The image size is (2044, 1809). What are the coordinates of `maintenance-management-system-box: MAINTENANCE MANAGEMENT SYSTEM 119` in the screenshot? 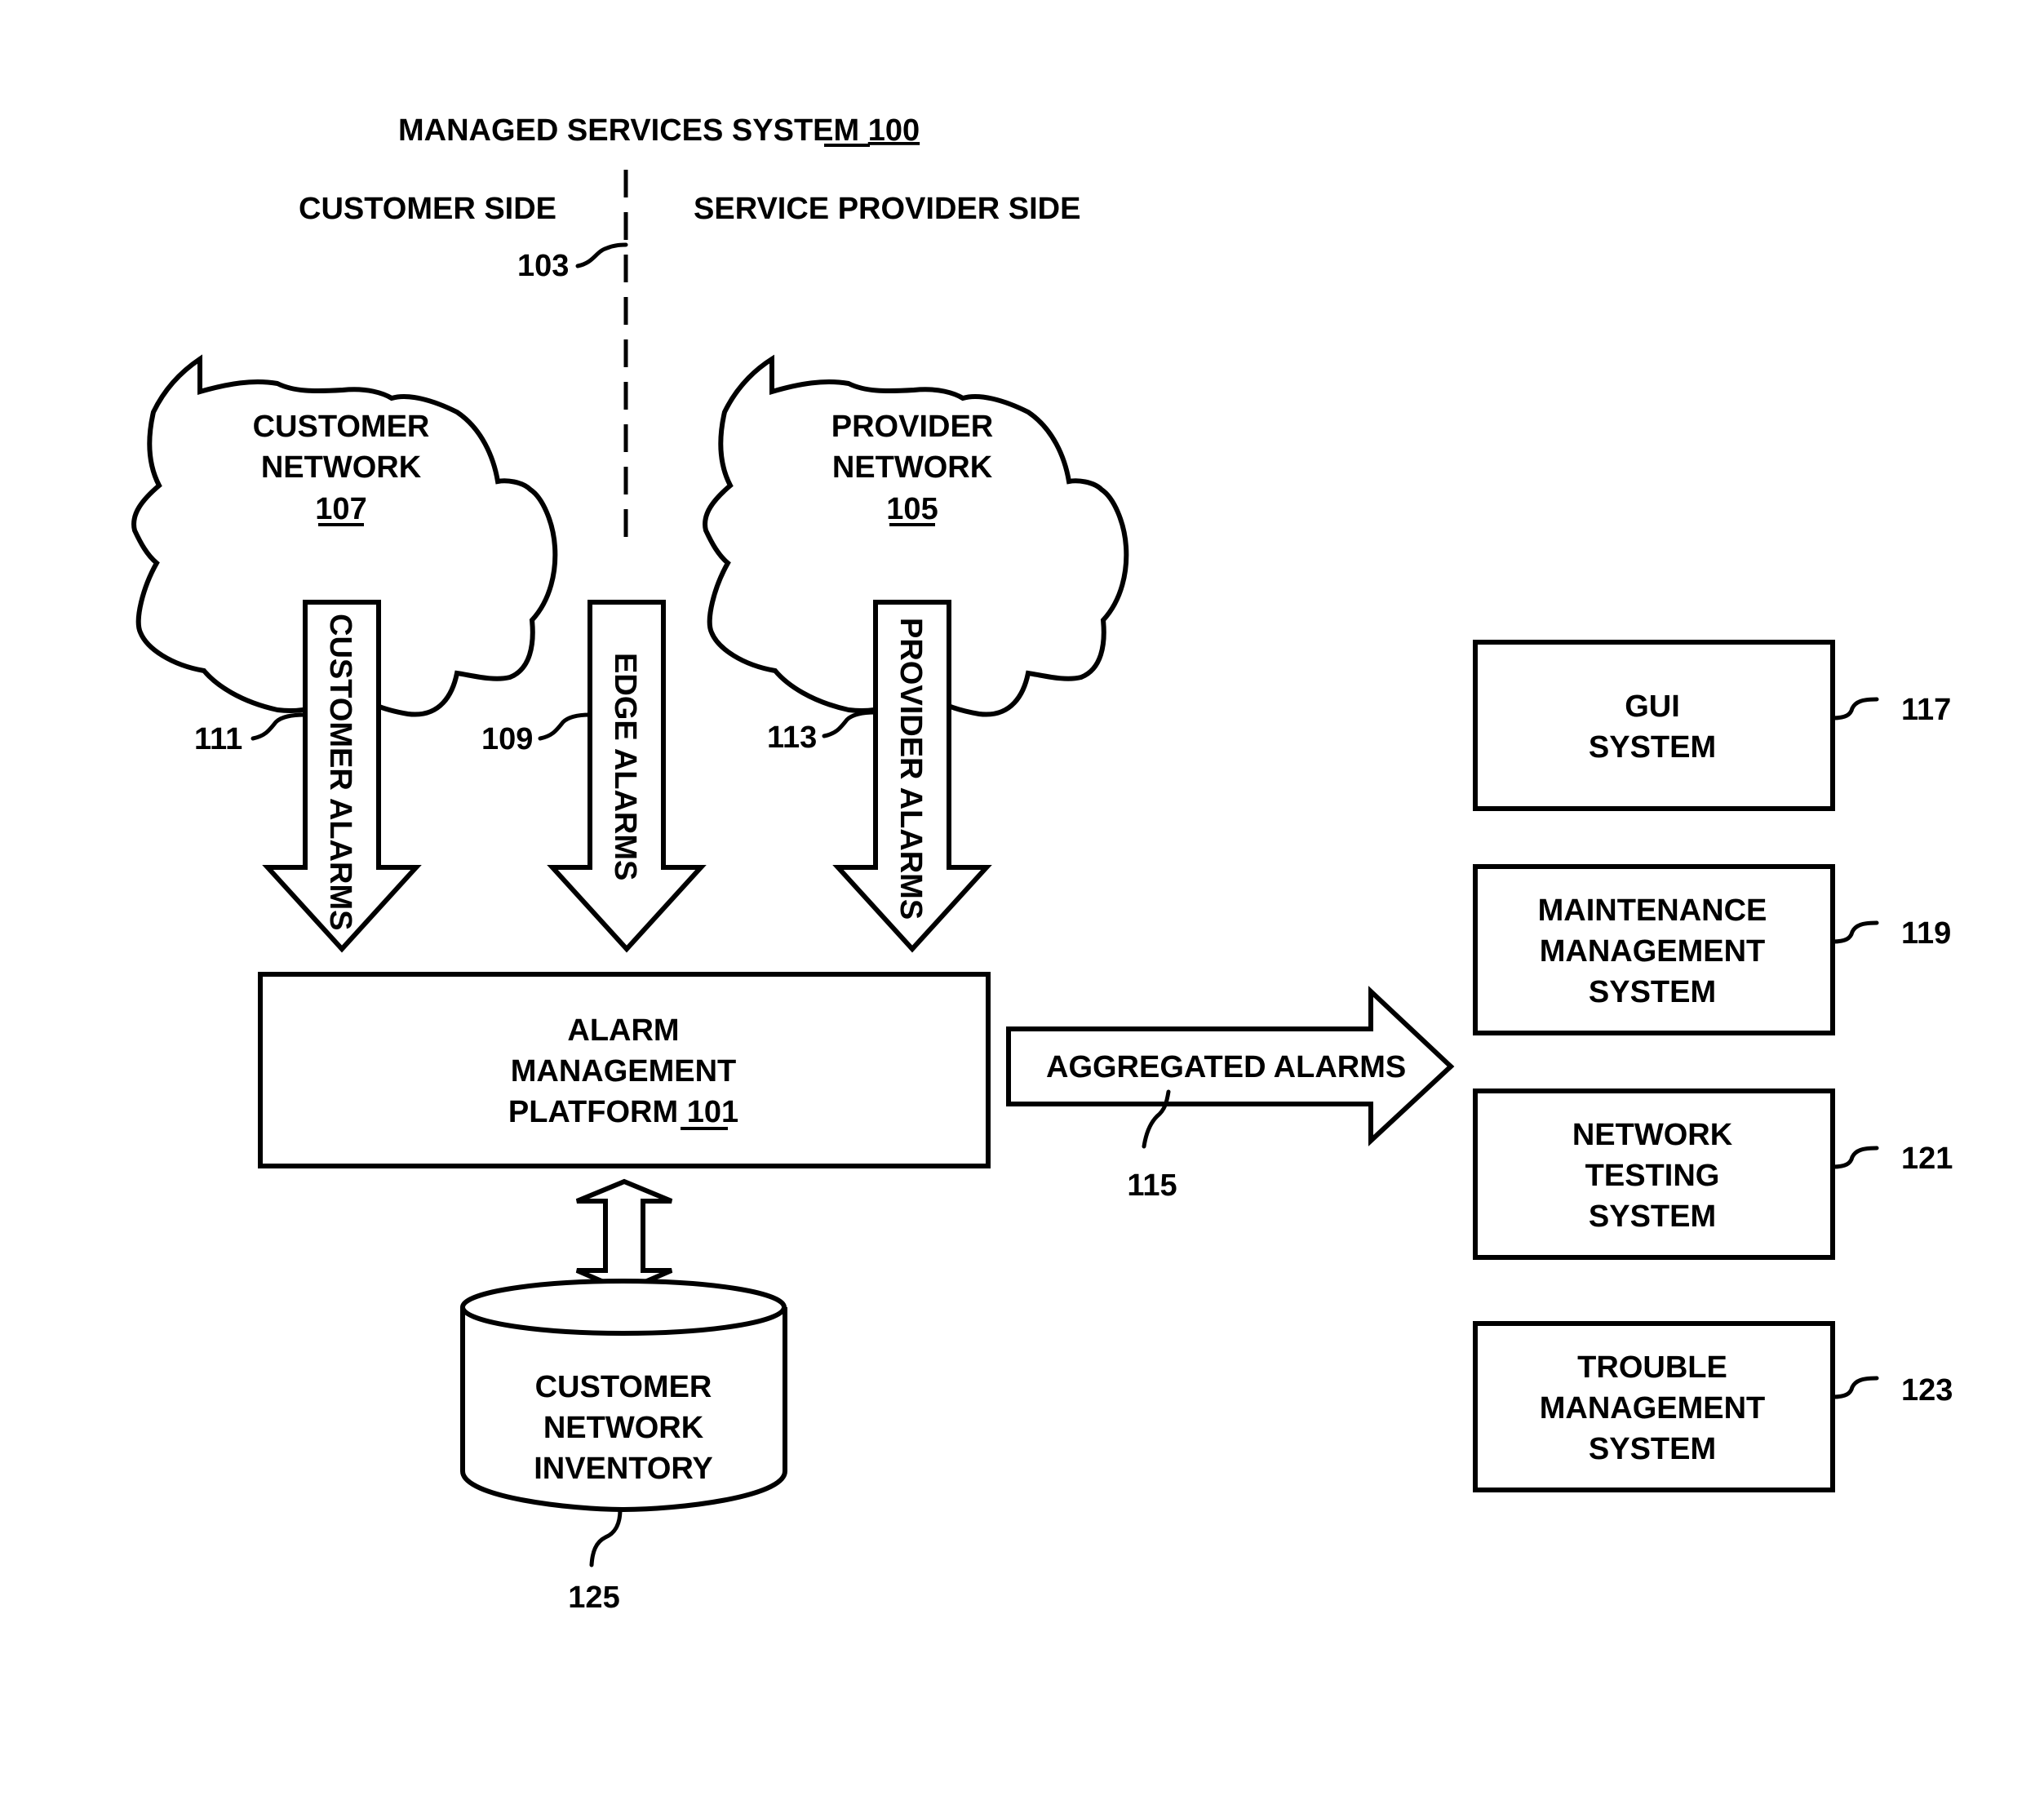 It's located at (1712, 950).